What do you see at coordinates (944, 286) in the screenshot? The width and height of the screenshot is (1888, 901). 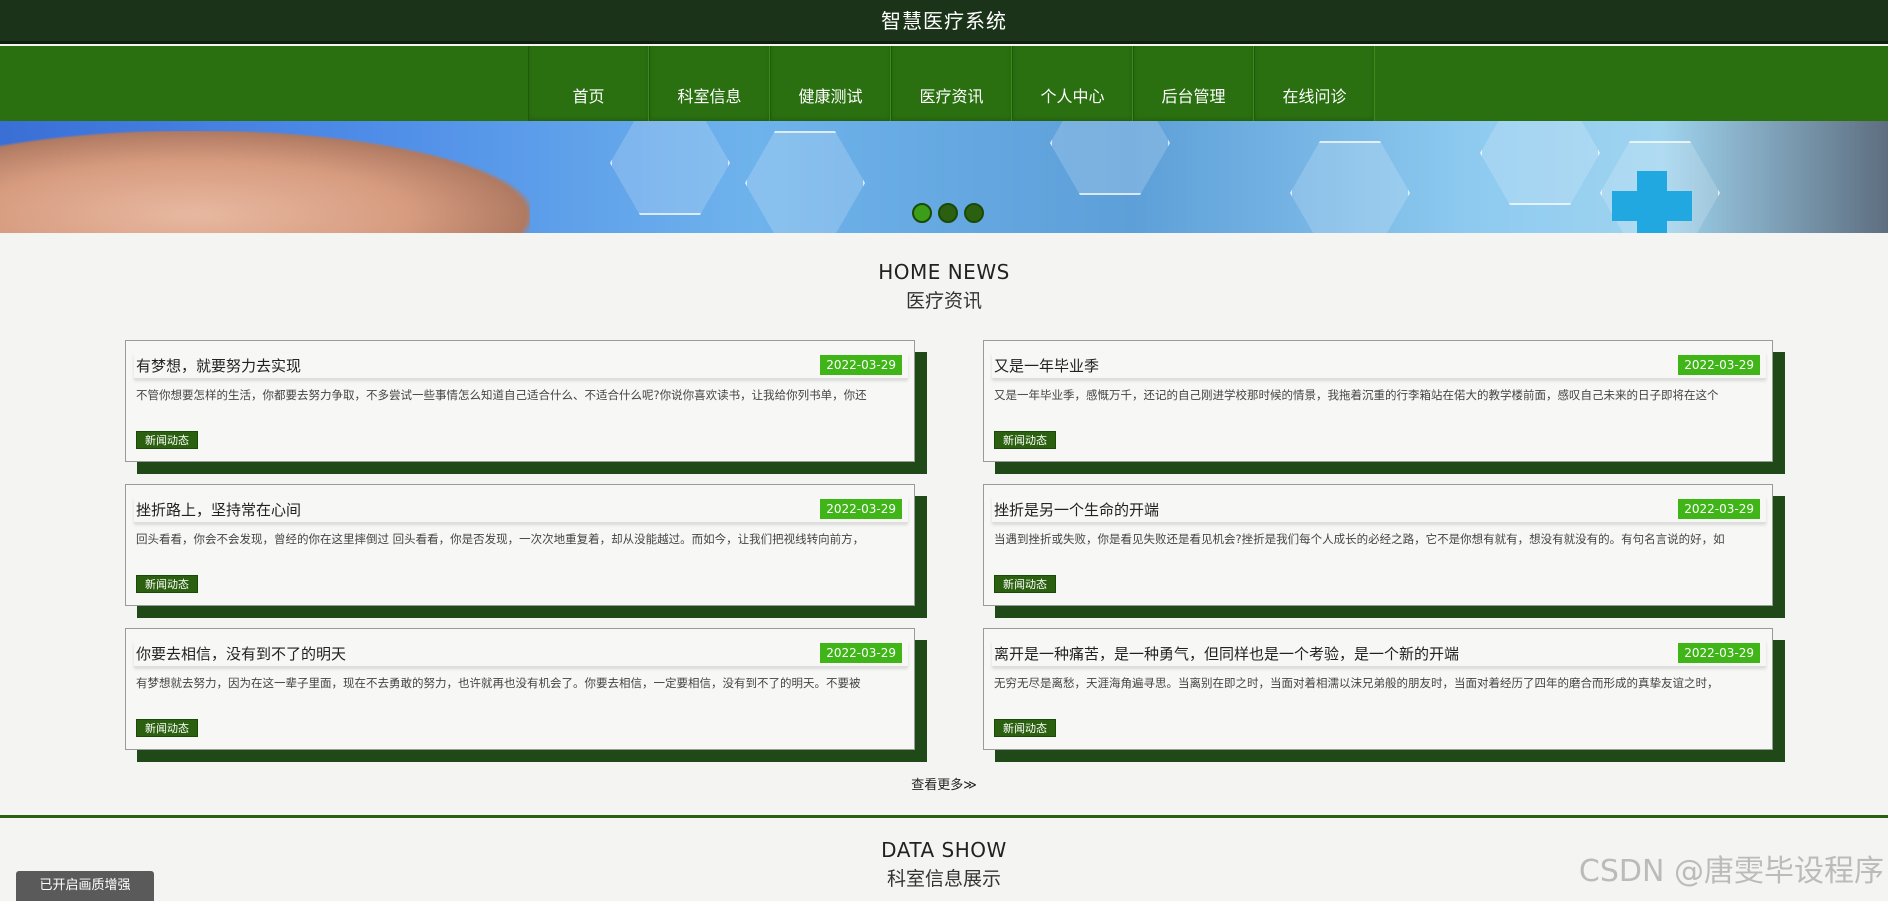 I see `news-section-heading: HOME NEWS 医疗资讯` at bounding box center [944, 286].